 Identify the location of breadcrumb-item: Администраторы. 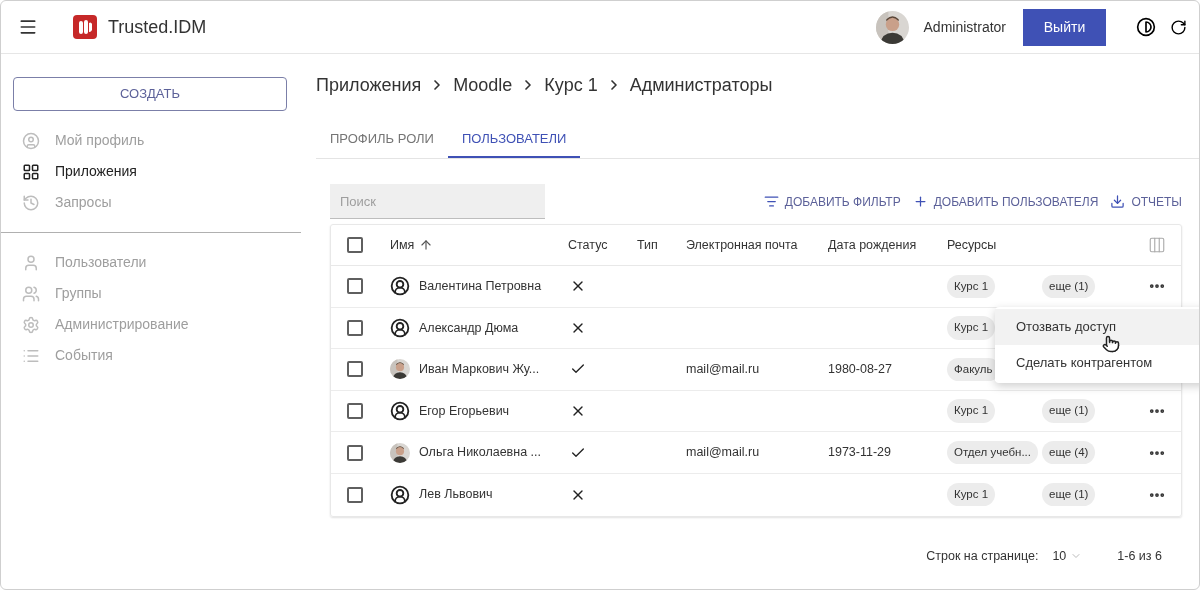
(701, 85).